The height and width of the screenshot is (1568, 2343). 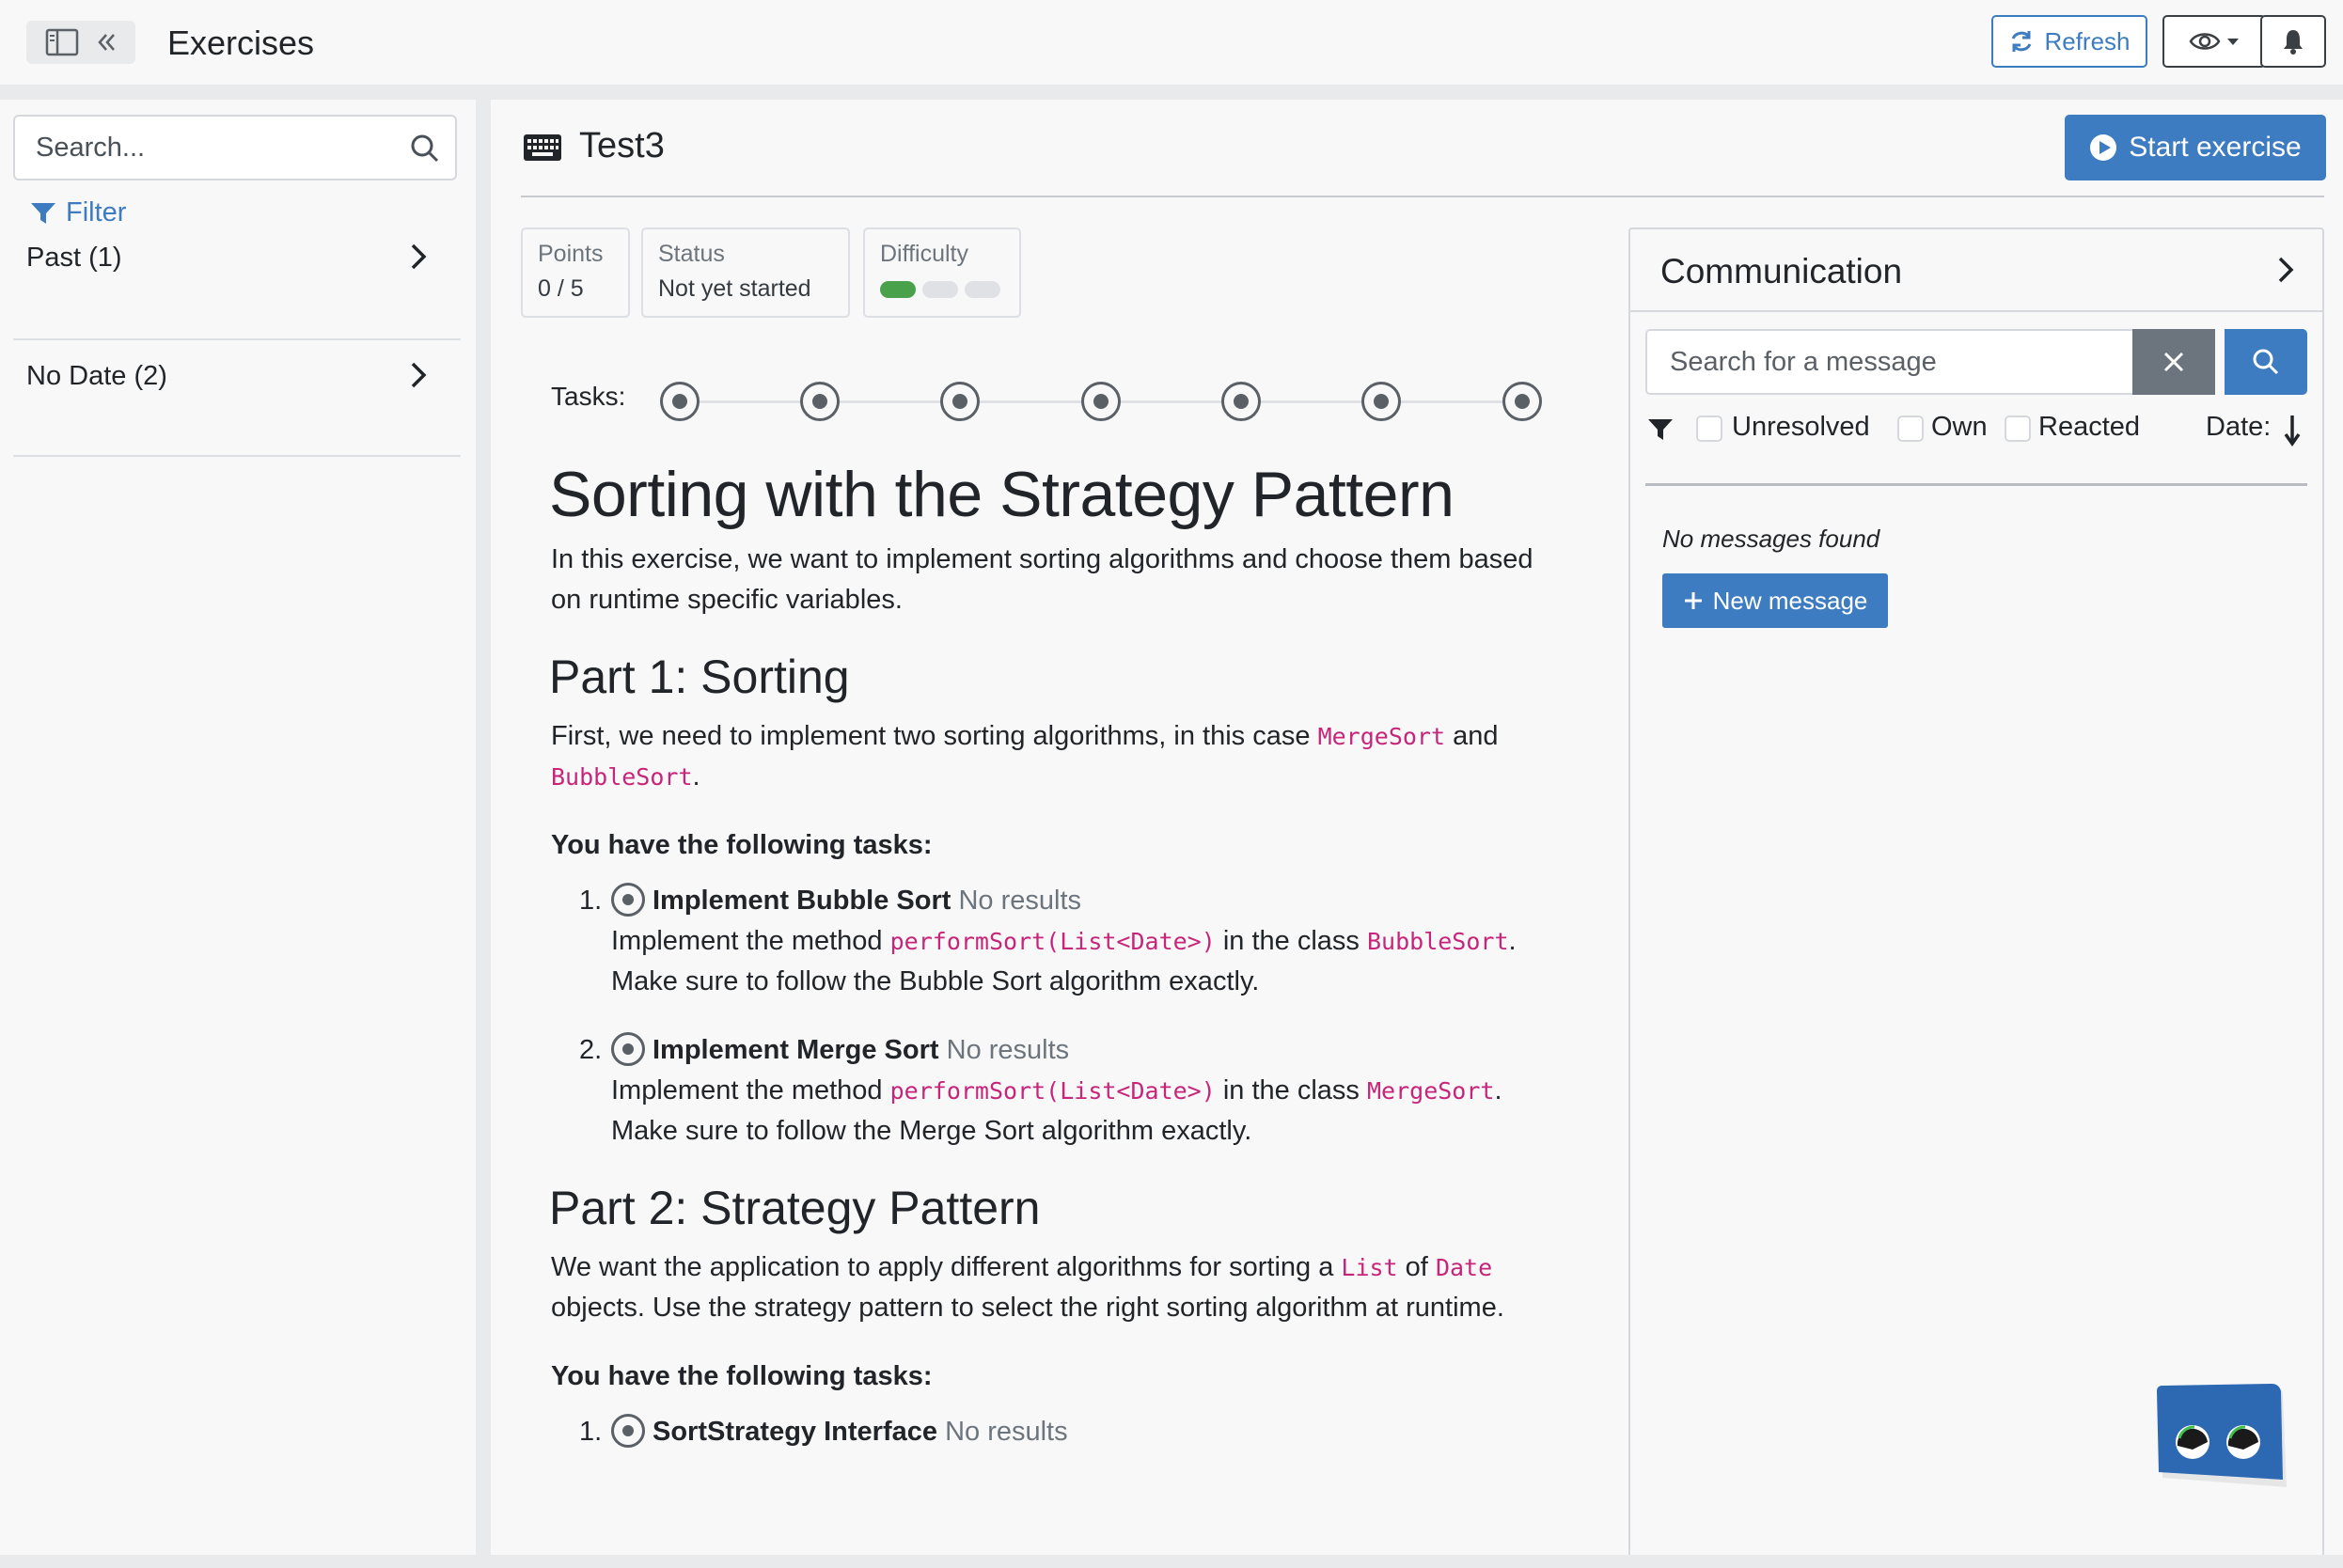 What do you see at coordinates (745, 272) in the screenshot?
I see `status-card: Status Not yet started` at bounding box center [745, 272].